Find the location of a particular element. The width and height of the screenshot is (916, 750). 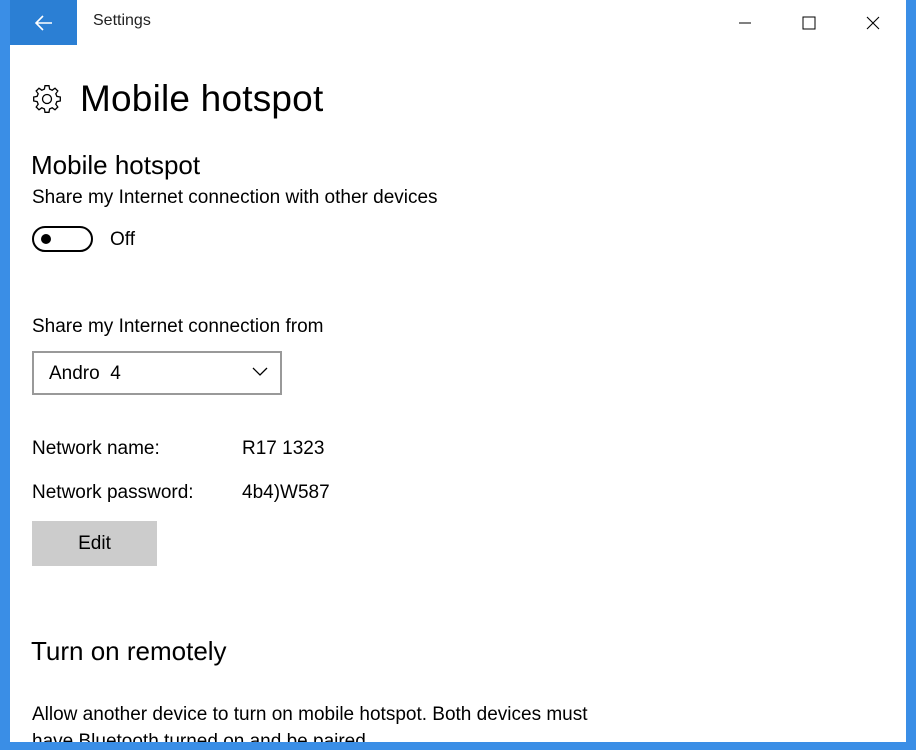

chevron-down-icon is located at coordinates (260, 371).